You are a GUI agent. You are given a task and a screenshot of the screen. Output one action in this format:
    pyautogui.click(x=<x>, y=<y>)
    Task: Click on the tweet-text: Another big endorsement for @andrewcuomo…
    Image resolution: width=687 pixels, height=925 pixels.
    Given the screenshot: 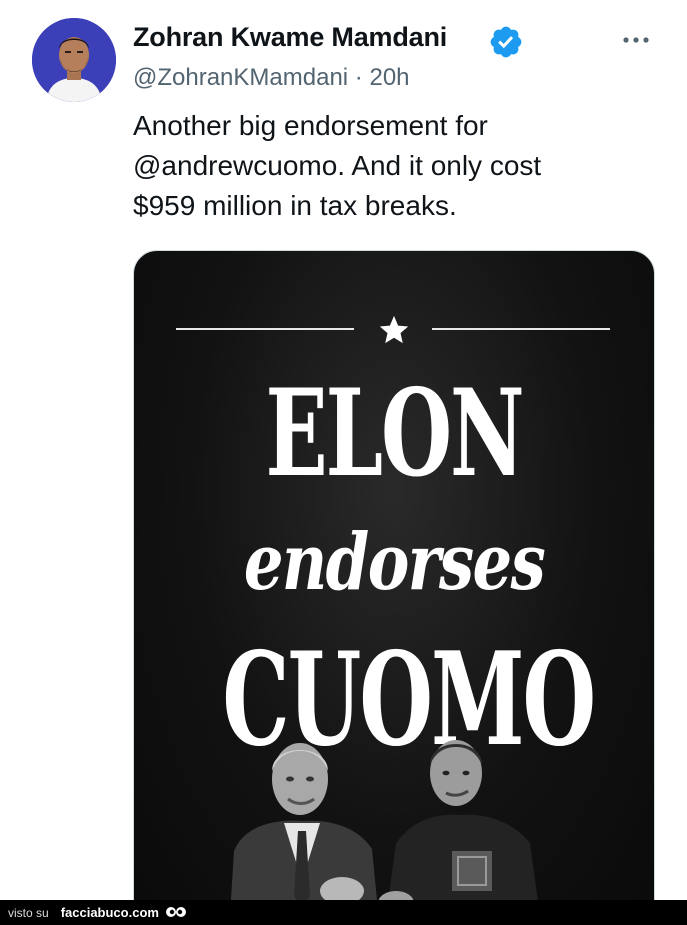 What is the action you would take?
    pyautogui.click(x=393, y=166)
    